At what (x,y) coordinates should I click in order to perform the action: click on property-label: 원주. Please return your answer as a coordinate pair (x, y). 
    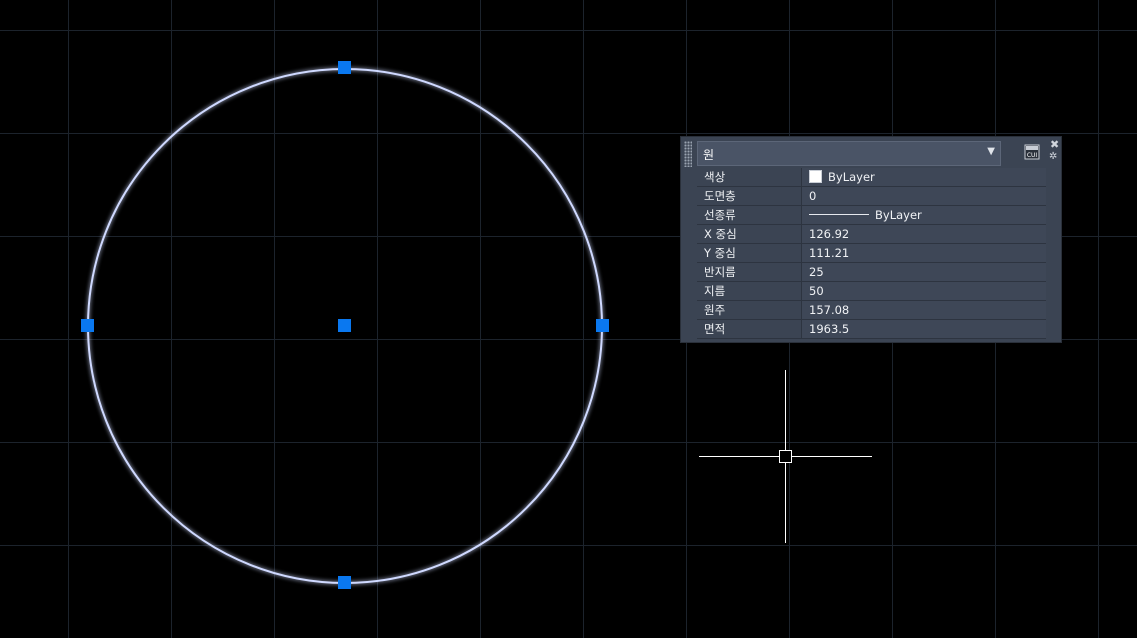
    Looking at the image, I should click on (749, 310).